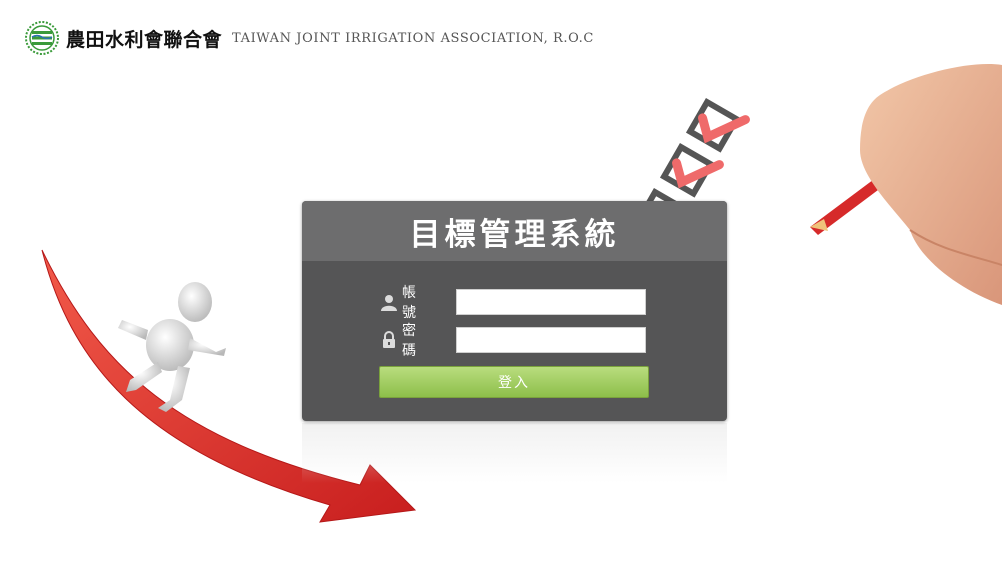  I want to click on lock-icon, so click(389, 340).